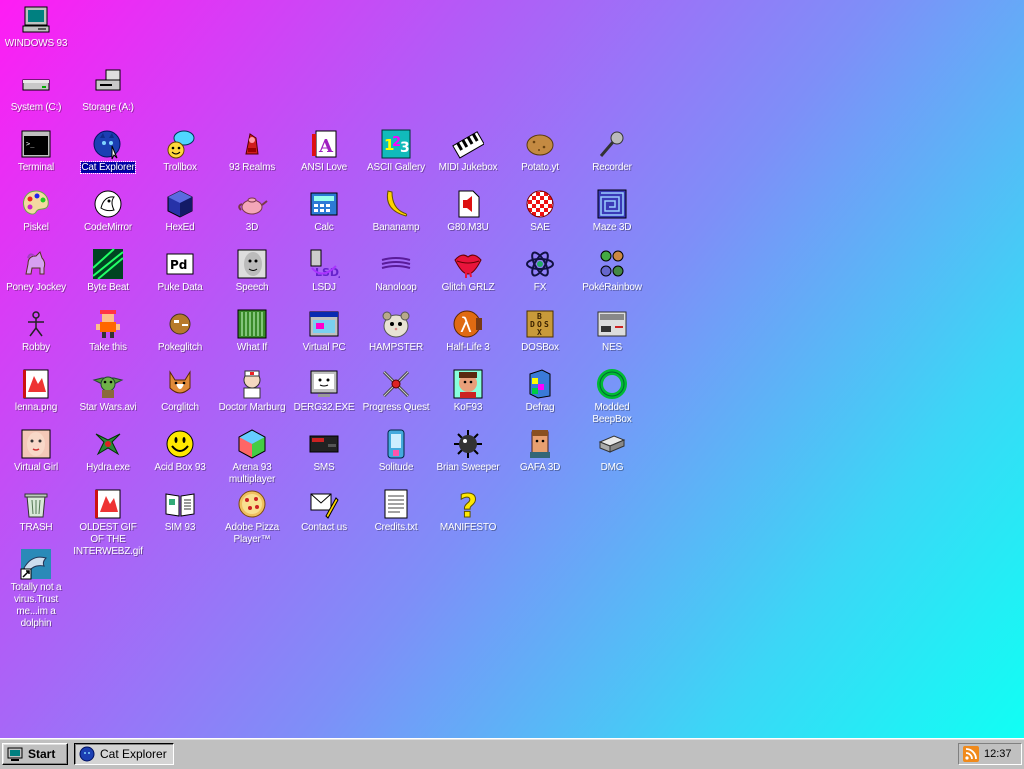  Describe the element at coordinates (124, 754) in the screenshot. I see `taskbar-item-cat-explorer: Cat Explorer` at that location.